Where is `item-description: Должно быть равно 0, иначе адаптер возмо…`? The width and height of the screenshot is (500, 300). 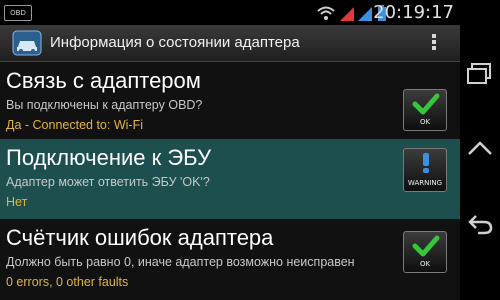 item-description: Должно быть равно 0, иначе адаптер возмо… is located at coordinates (180, 262).